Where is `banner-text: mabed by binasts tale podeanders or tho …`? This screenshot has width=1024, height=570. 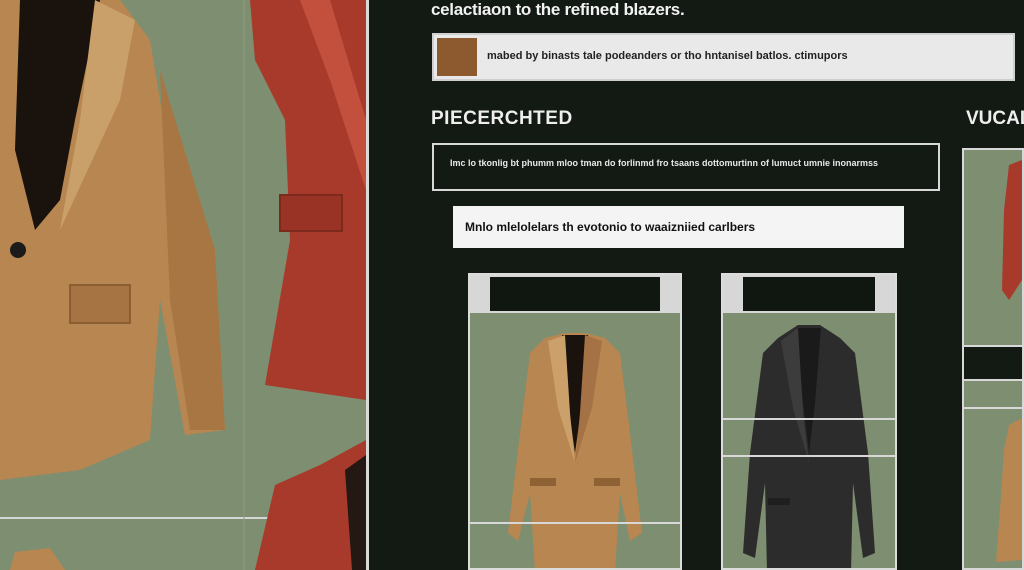 banner-text: mabed by binasts tale podeanders or tho … is located at coordinates (667, 56).